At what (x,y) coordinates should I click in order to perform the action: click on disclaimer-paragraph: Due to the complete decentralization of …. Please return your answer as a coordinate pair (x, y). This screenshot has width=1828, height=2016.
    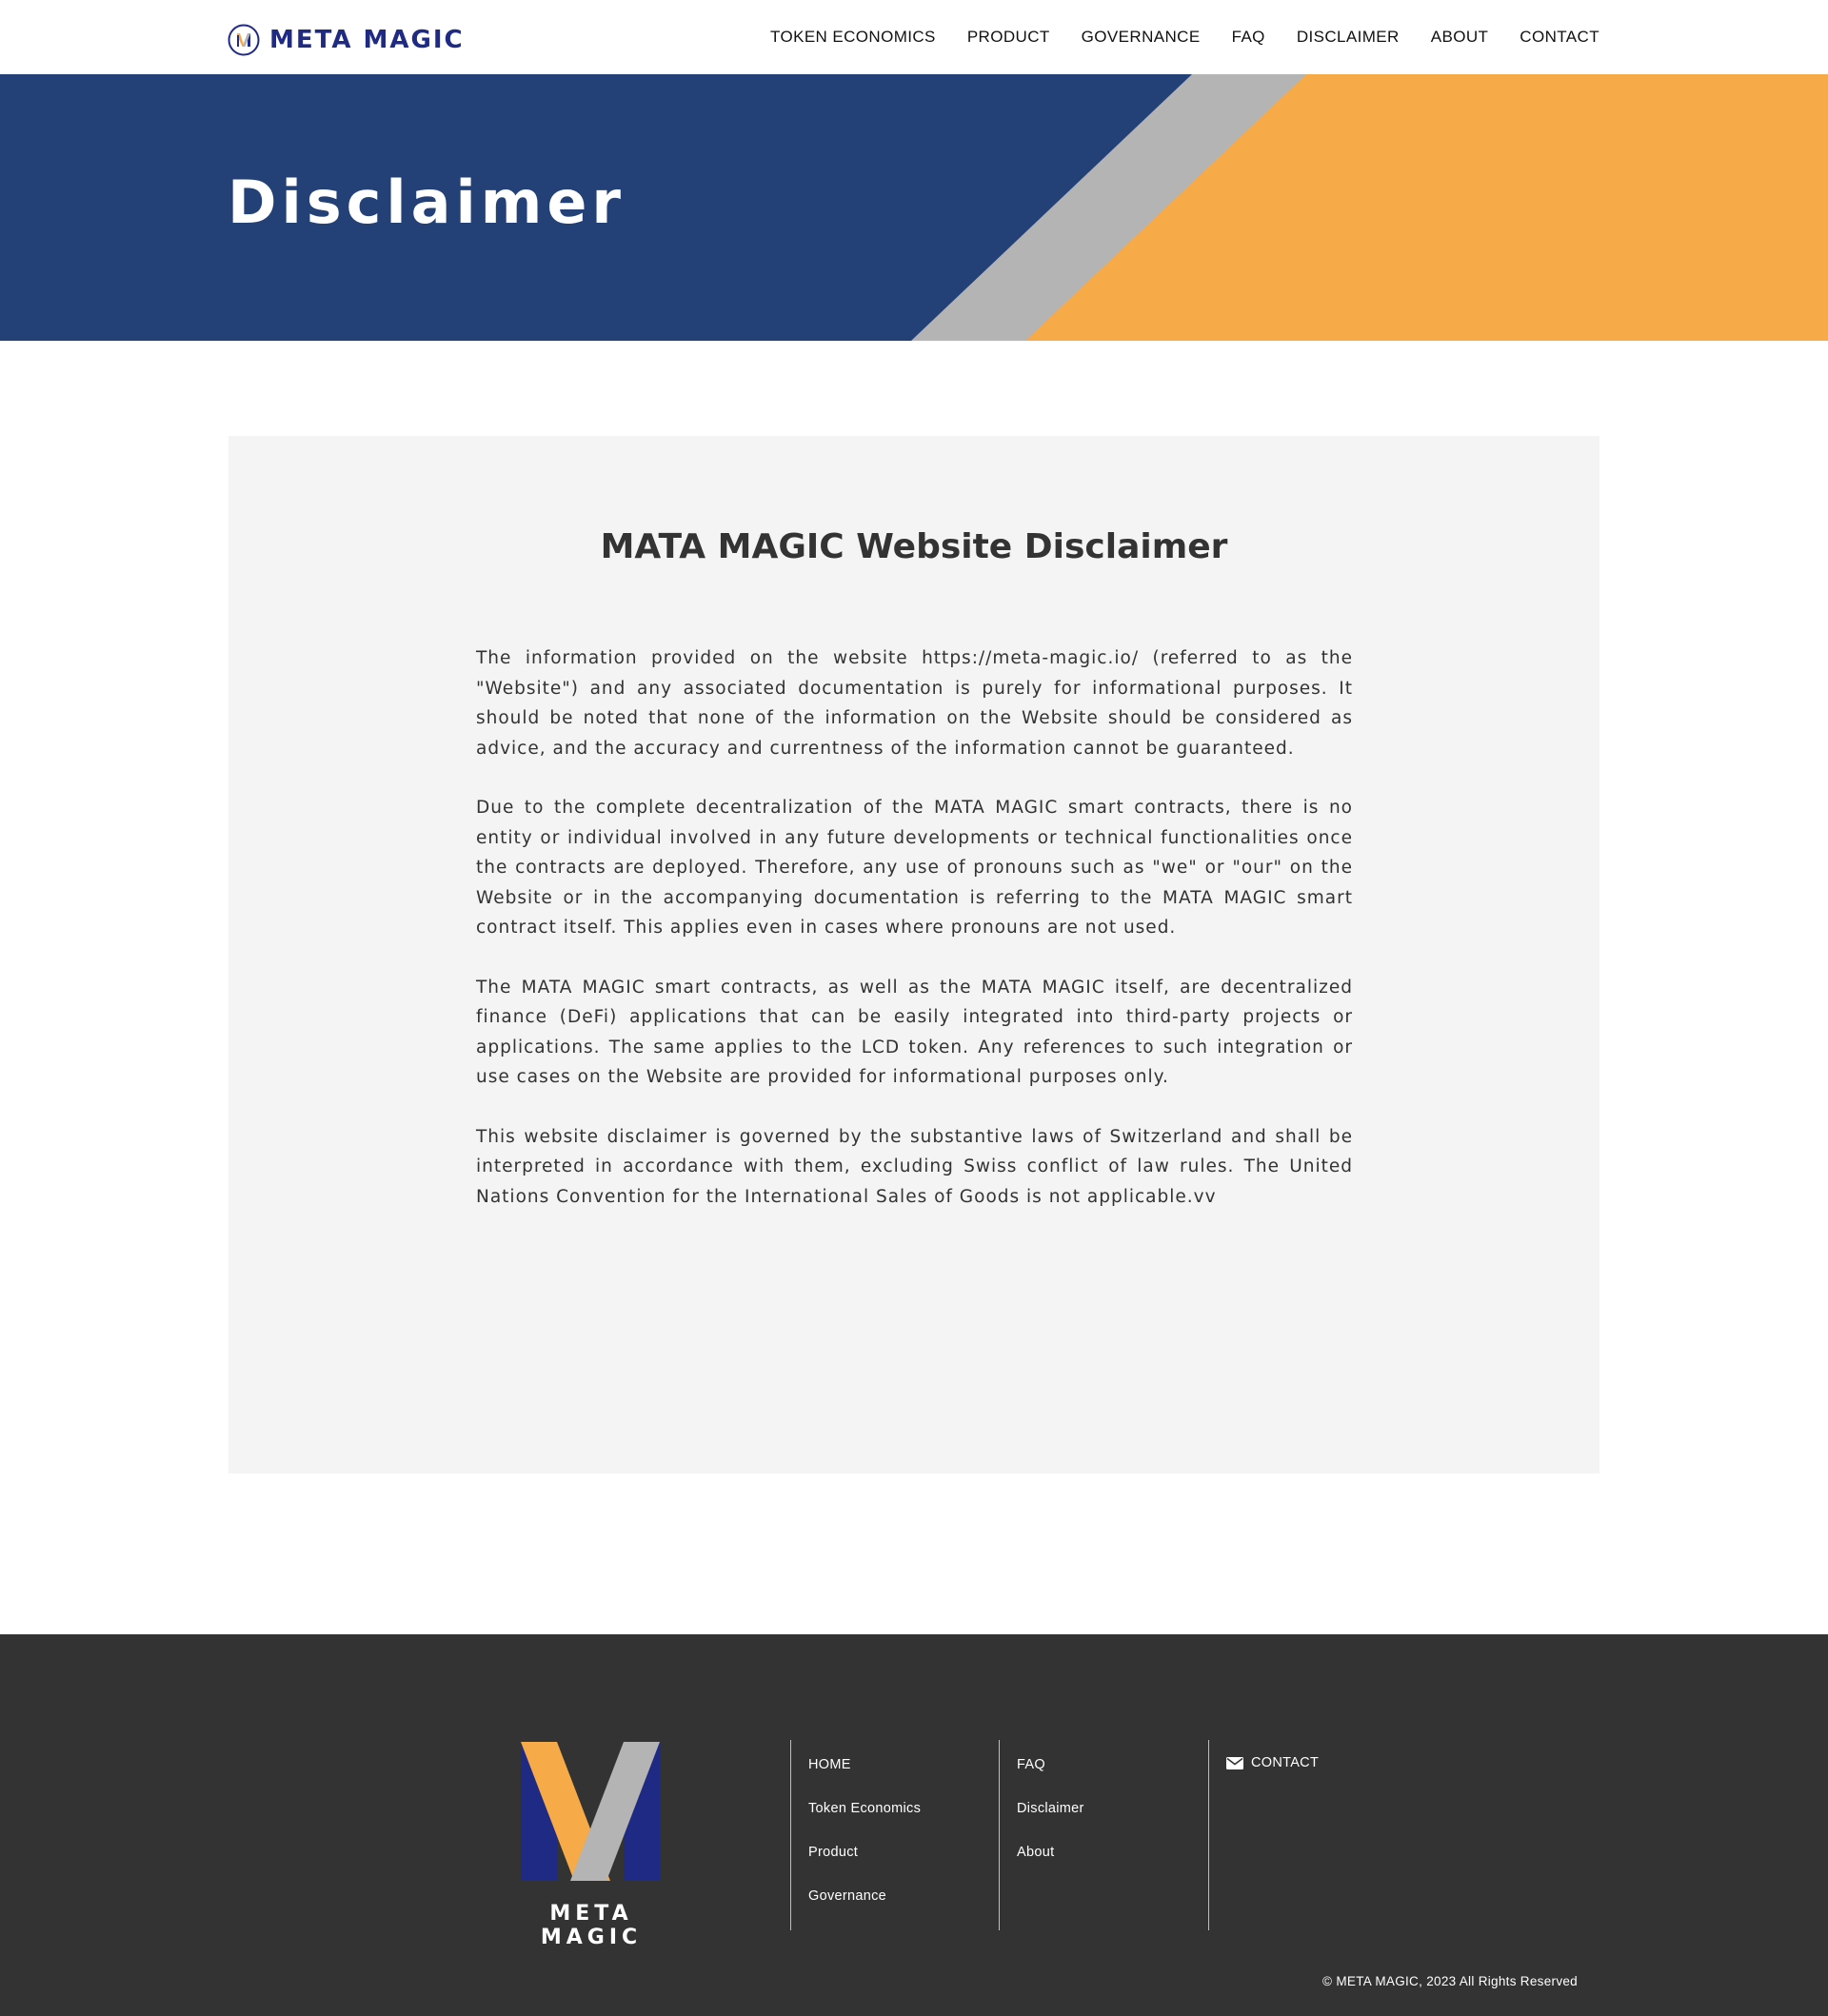
    Looking at the image, I should click on (914, 868).